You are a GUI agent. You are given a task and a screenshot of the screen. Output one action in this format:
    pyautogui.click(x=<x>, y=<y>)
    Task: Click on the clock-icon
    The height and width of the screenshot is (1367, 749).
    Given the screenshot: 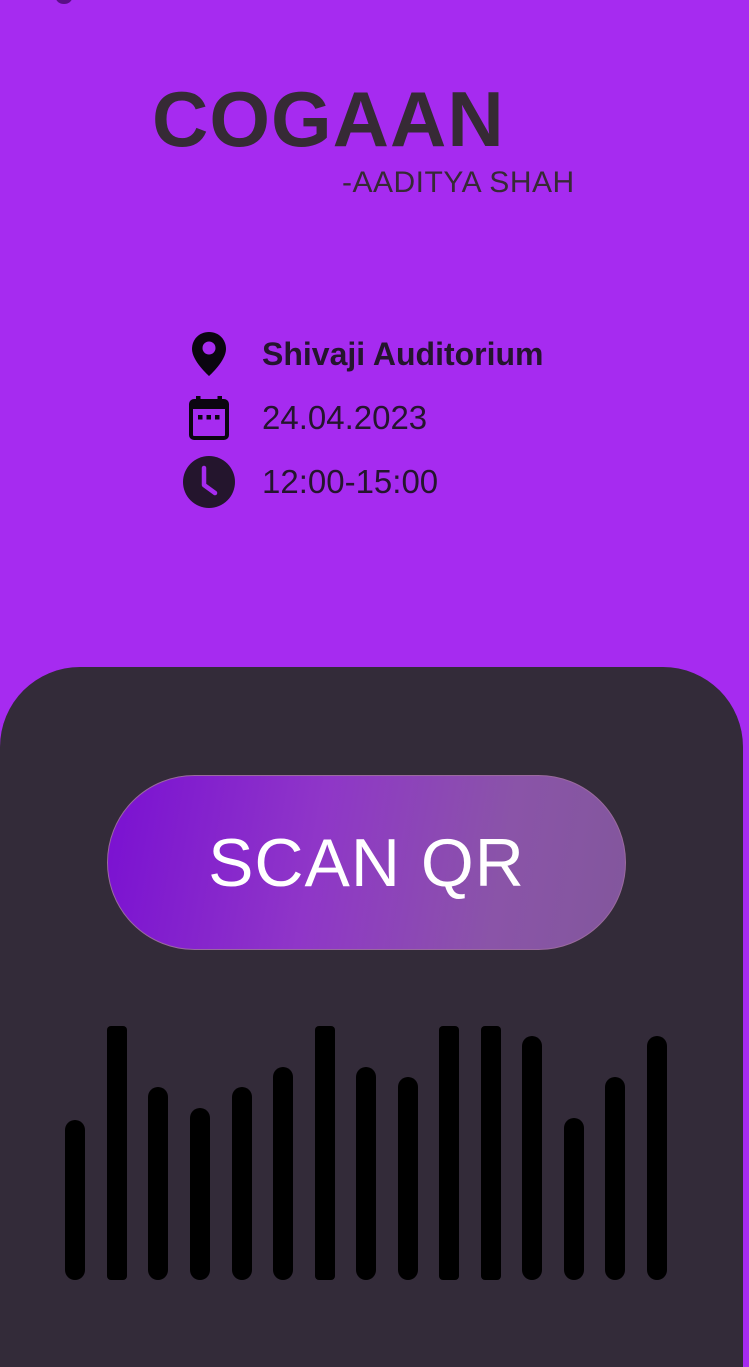 What is the action you would take?
    pyautogui.click(x=209, y=482)
    